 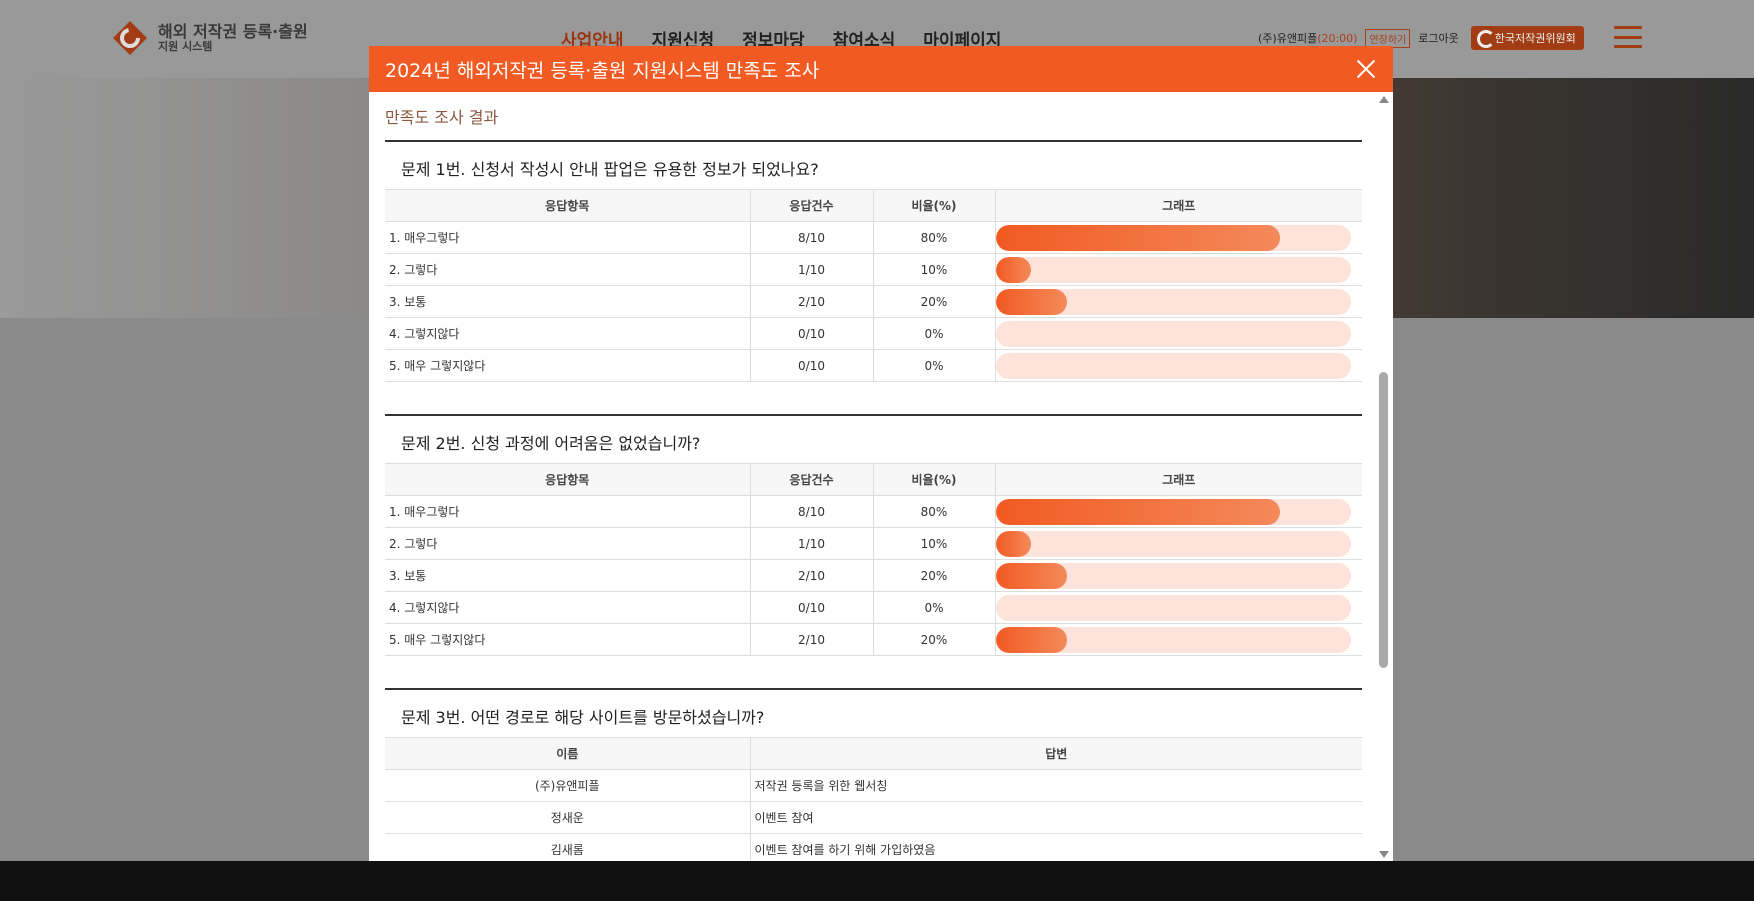 I want to click on user-info: (주)유앤피플(20:00), so click(x=1307, y=38).